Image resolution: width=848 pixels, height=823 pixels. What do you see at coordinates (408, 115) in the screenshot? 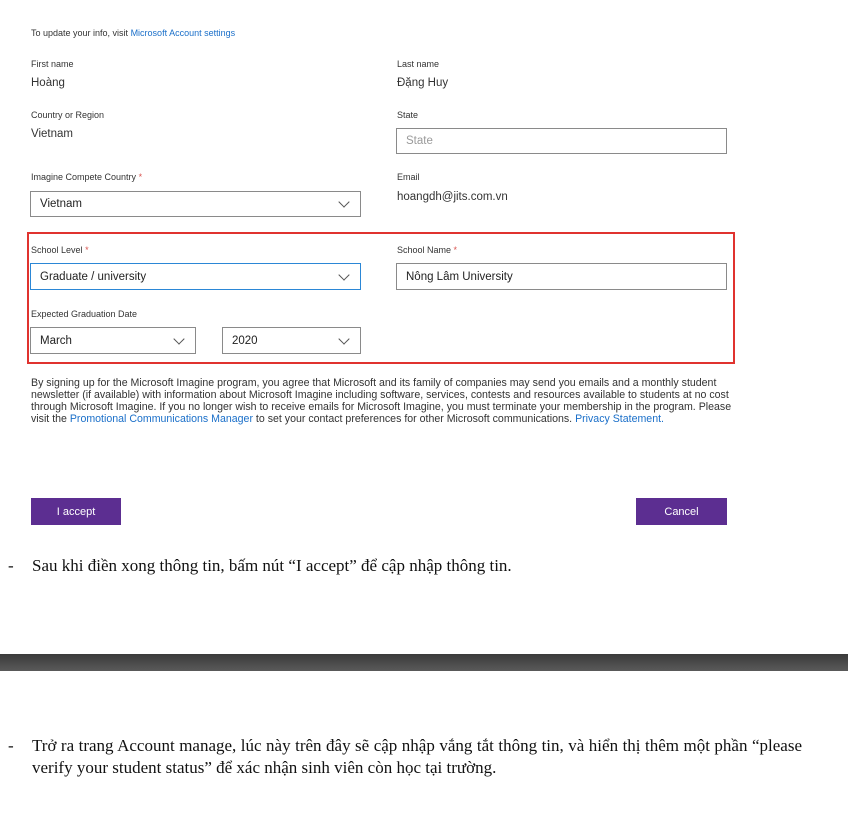
I see `state-label: State` at bounding box center [408, 115].